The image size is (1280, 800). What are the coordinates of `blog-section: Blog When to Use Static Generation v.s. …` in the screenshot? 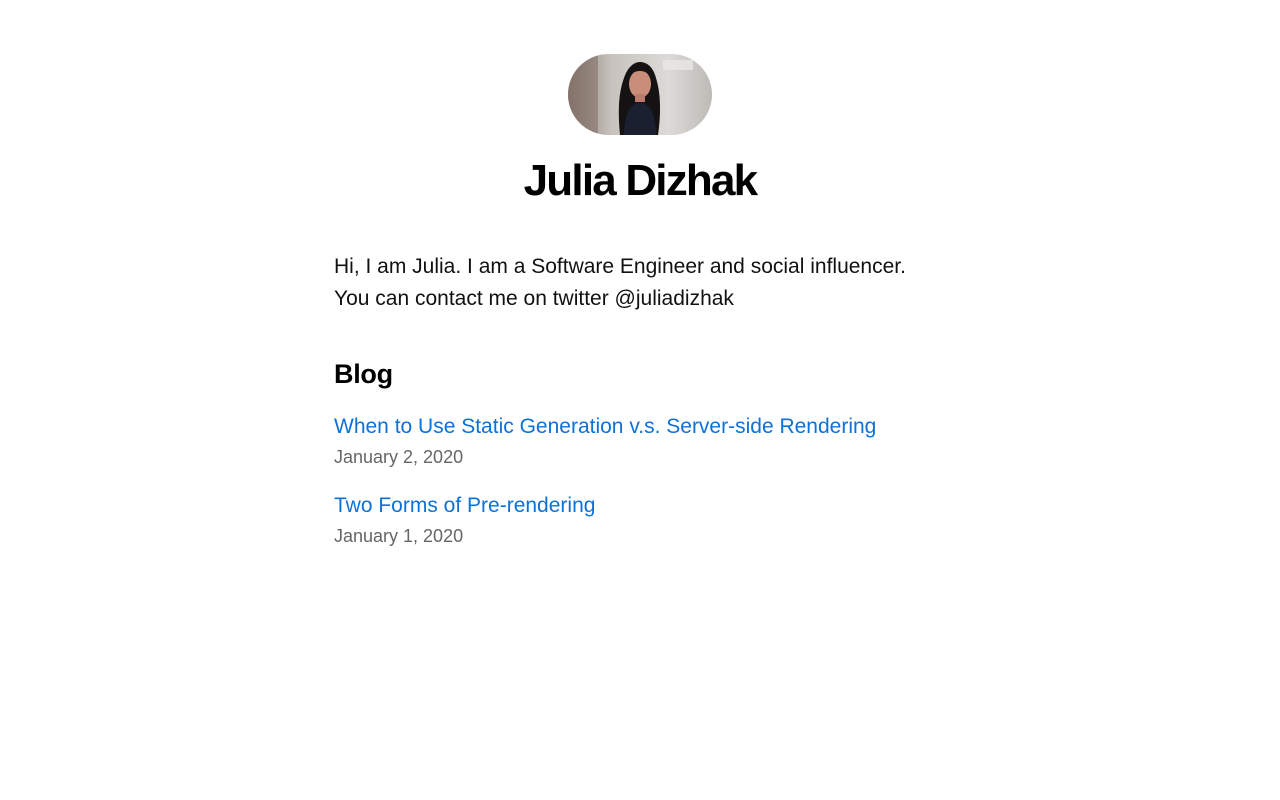 It's located at (640, 452).